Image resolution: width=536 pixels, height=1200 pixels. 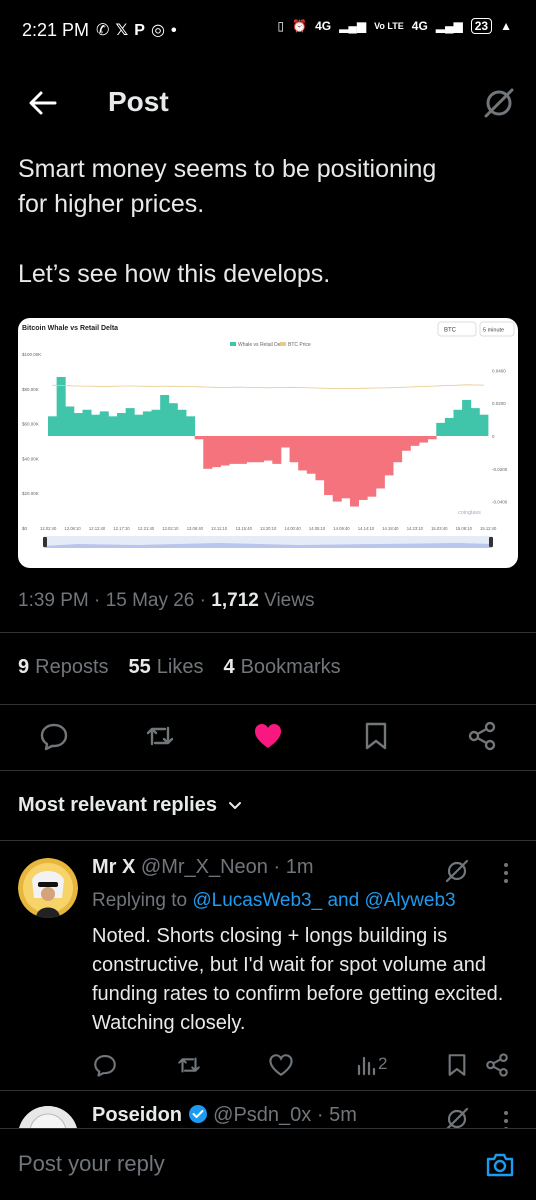 What do you see at coordinates (366, 528) in the screenshot?
I see `x-tick-label: 14.14:10` at bounding box center [366, 528].